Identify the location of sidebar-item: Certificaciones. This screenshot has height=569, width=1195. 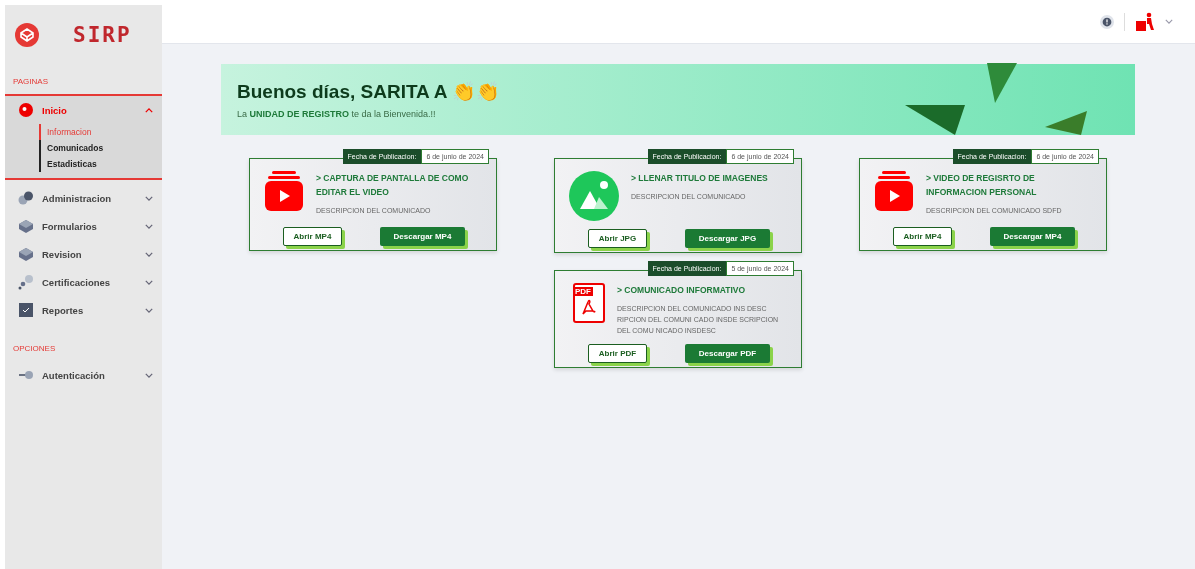
(83, 282).